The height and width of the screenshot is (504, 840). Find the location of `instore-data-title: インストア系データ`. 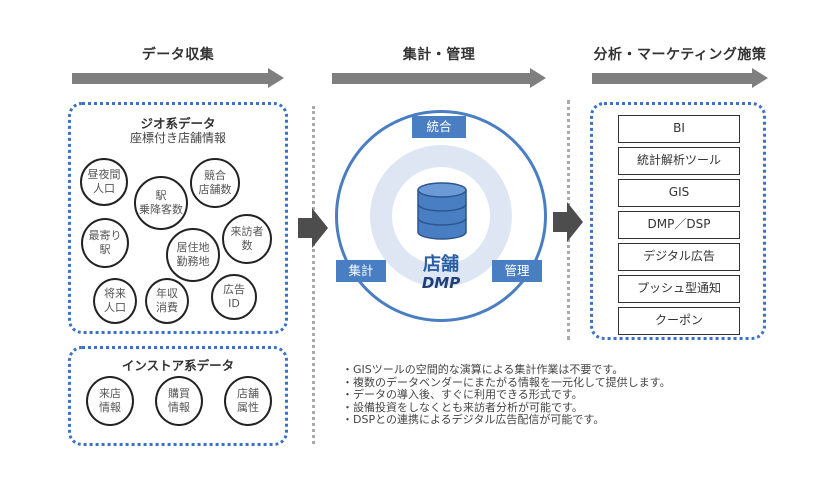

instore-data-title: インストア系データ is located at coordinates (178, 365).